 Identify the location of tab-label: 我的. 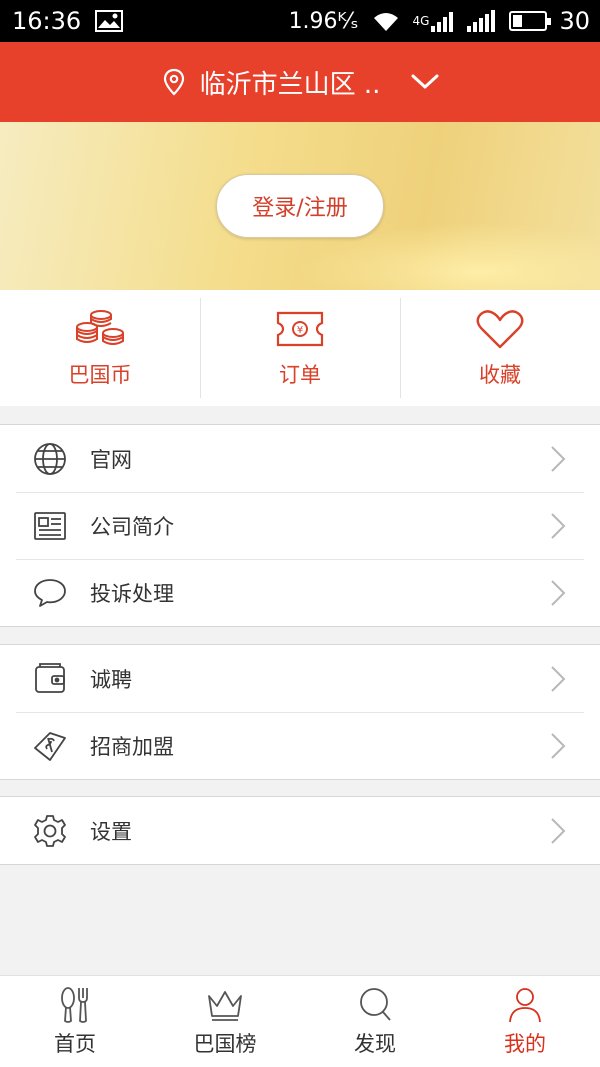
(525, 1043).